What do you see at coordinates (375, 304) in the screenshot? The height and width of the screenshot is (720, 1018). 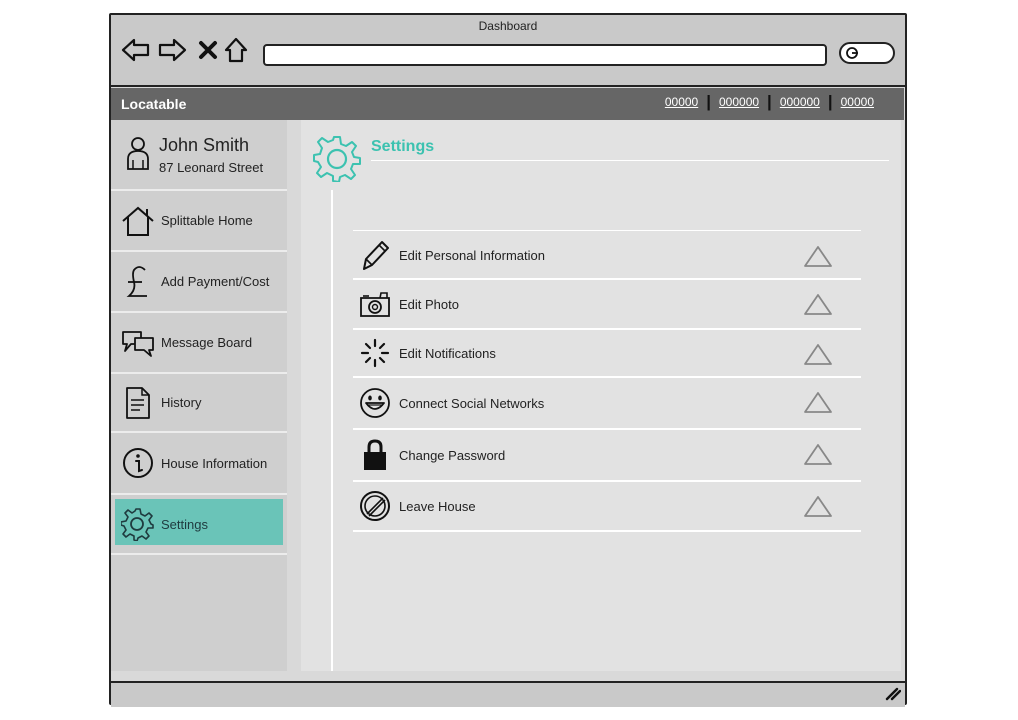 I see `camera-icon` at bounding box center [375, 304].